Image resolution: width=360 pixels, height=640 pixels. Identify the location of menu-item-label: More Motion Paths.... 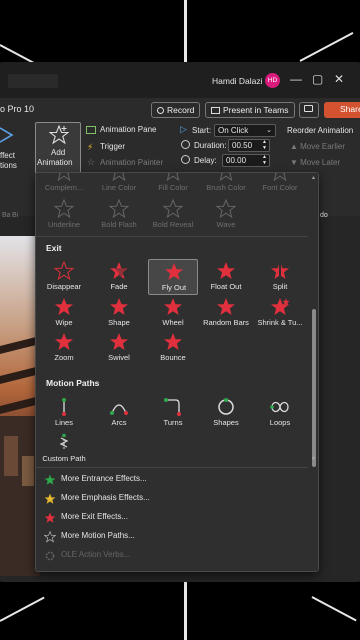
(98, 535).